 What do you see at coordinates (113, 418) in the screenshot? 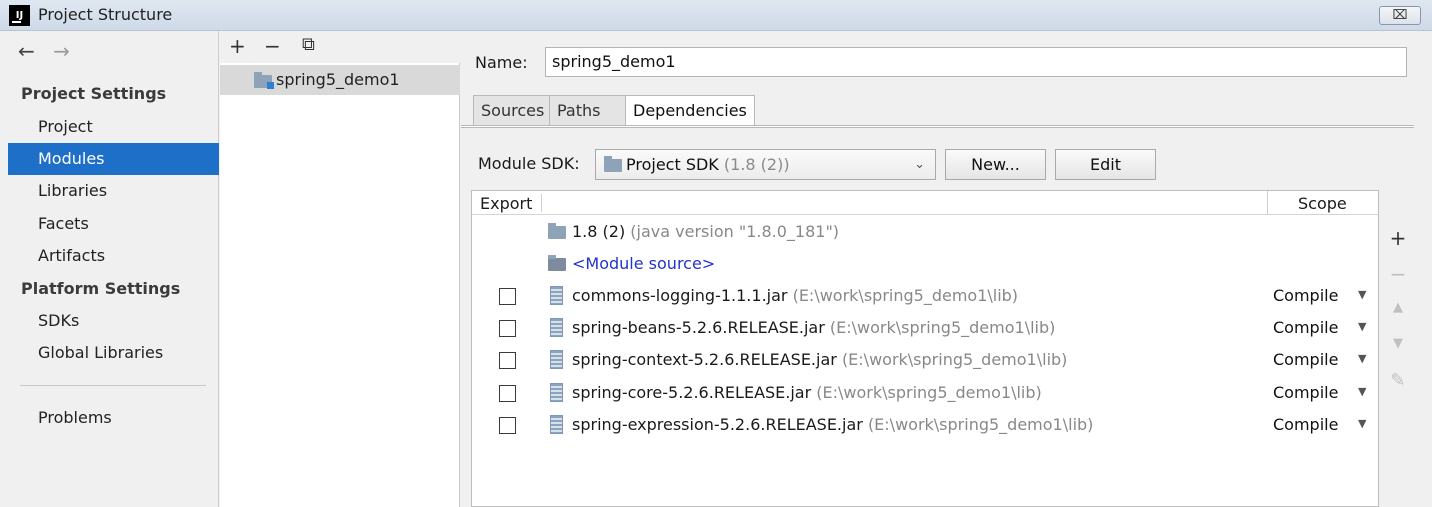
I see `sidebar-item-problems: Problems` at bounding box center [113, 418].